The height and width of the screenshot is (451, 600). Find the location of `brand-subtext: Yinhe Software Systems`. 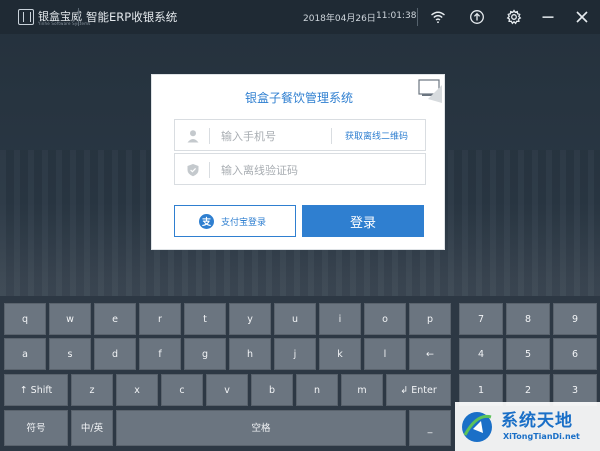

brand-subtext: Yinhe Software Systems is located at coordinates (64, 23).